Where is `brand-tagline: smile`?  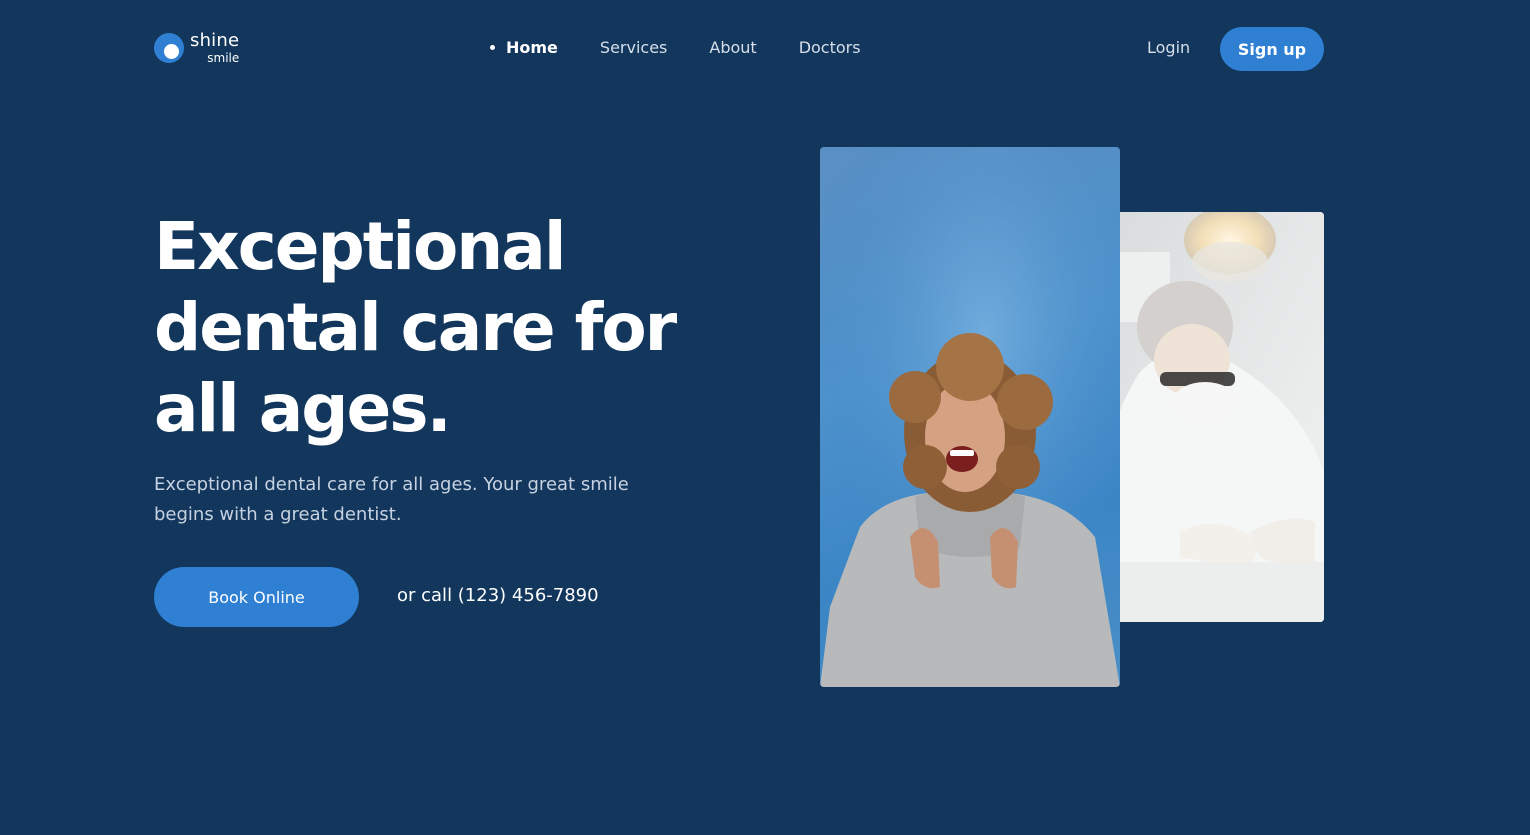
brand-tagline: smile is located at coordinates (223, 58).